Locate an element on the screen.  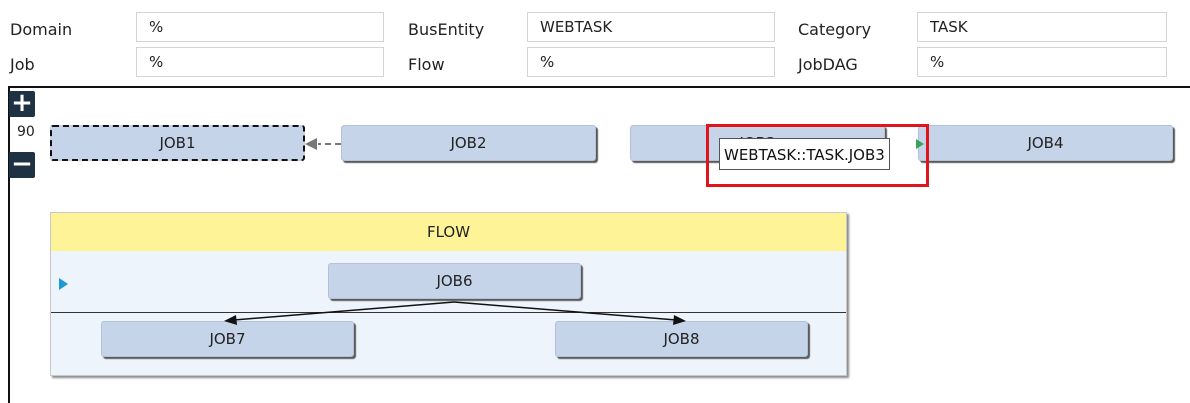
job-node-job8: JOB8 is located at coordinates (681, 339).